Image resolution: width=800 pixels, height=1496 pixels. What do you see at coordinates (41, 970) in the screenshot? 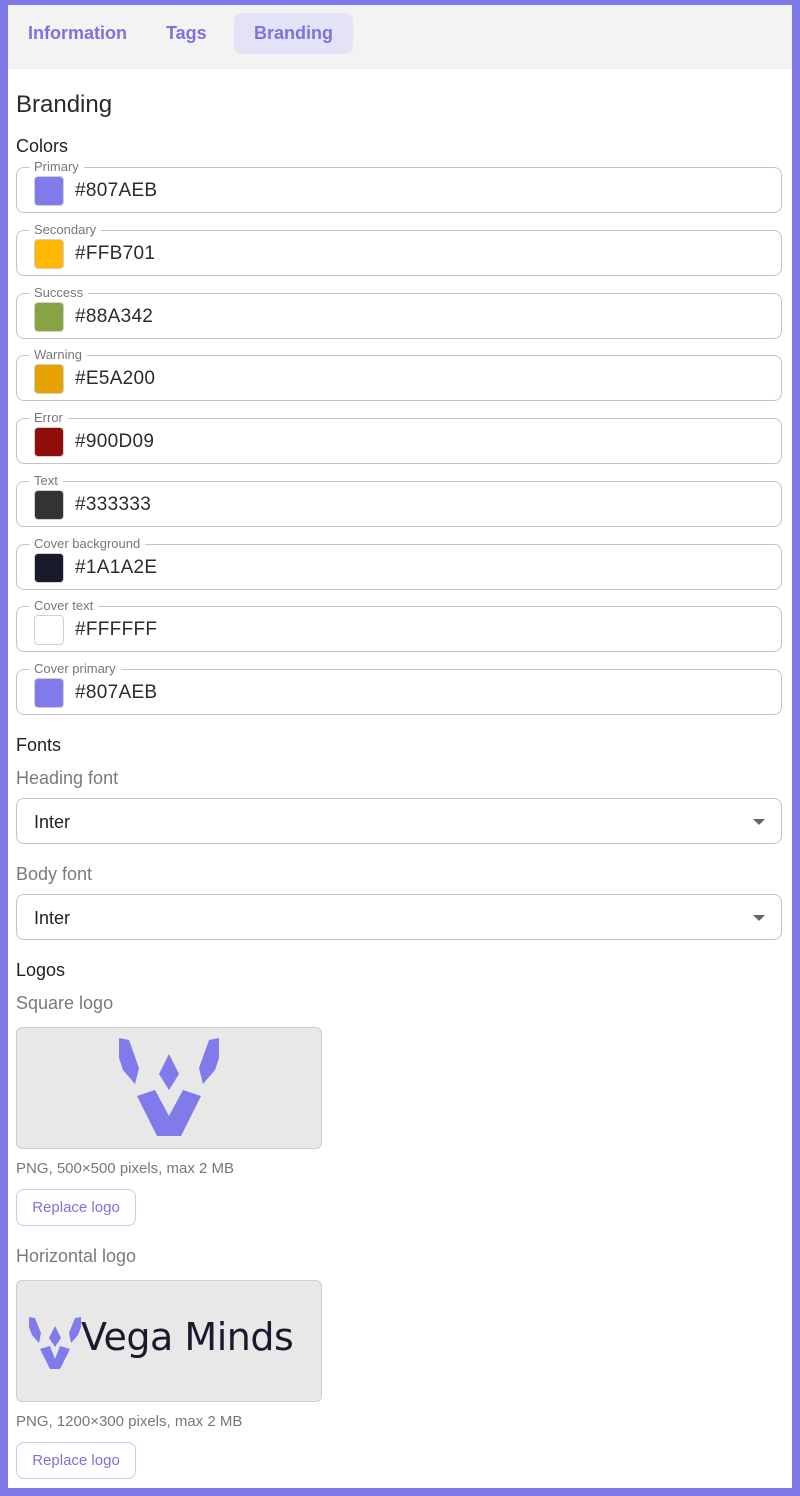
I see `logos-heading: Logos` at bounding box center [41, 970].